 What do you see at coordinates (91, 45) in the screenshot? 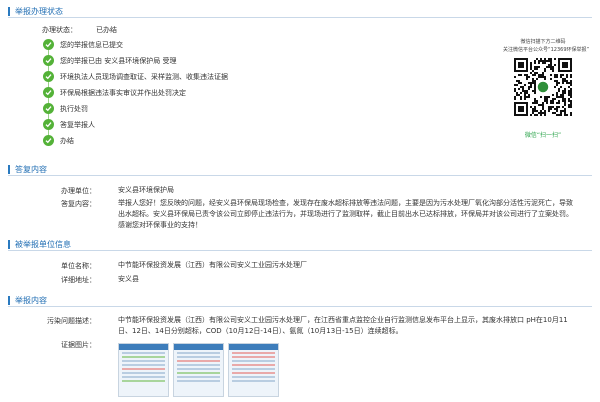
I see `step-label: 您的举报信息已提交` at bounding box center [91, 45].